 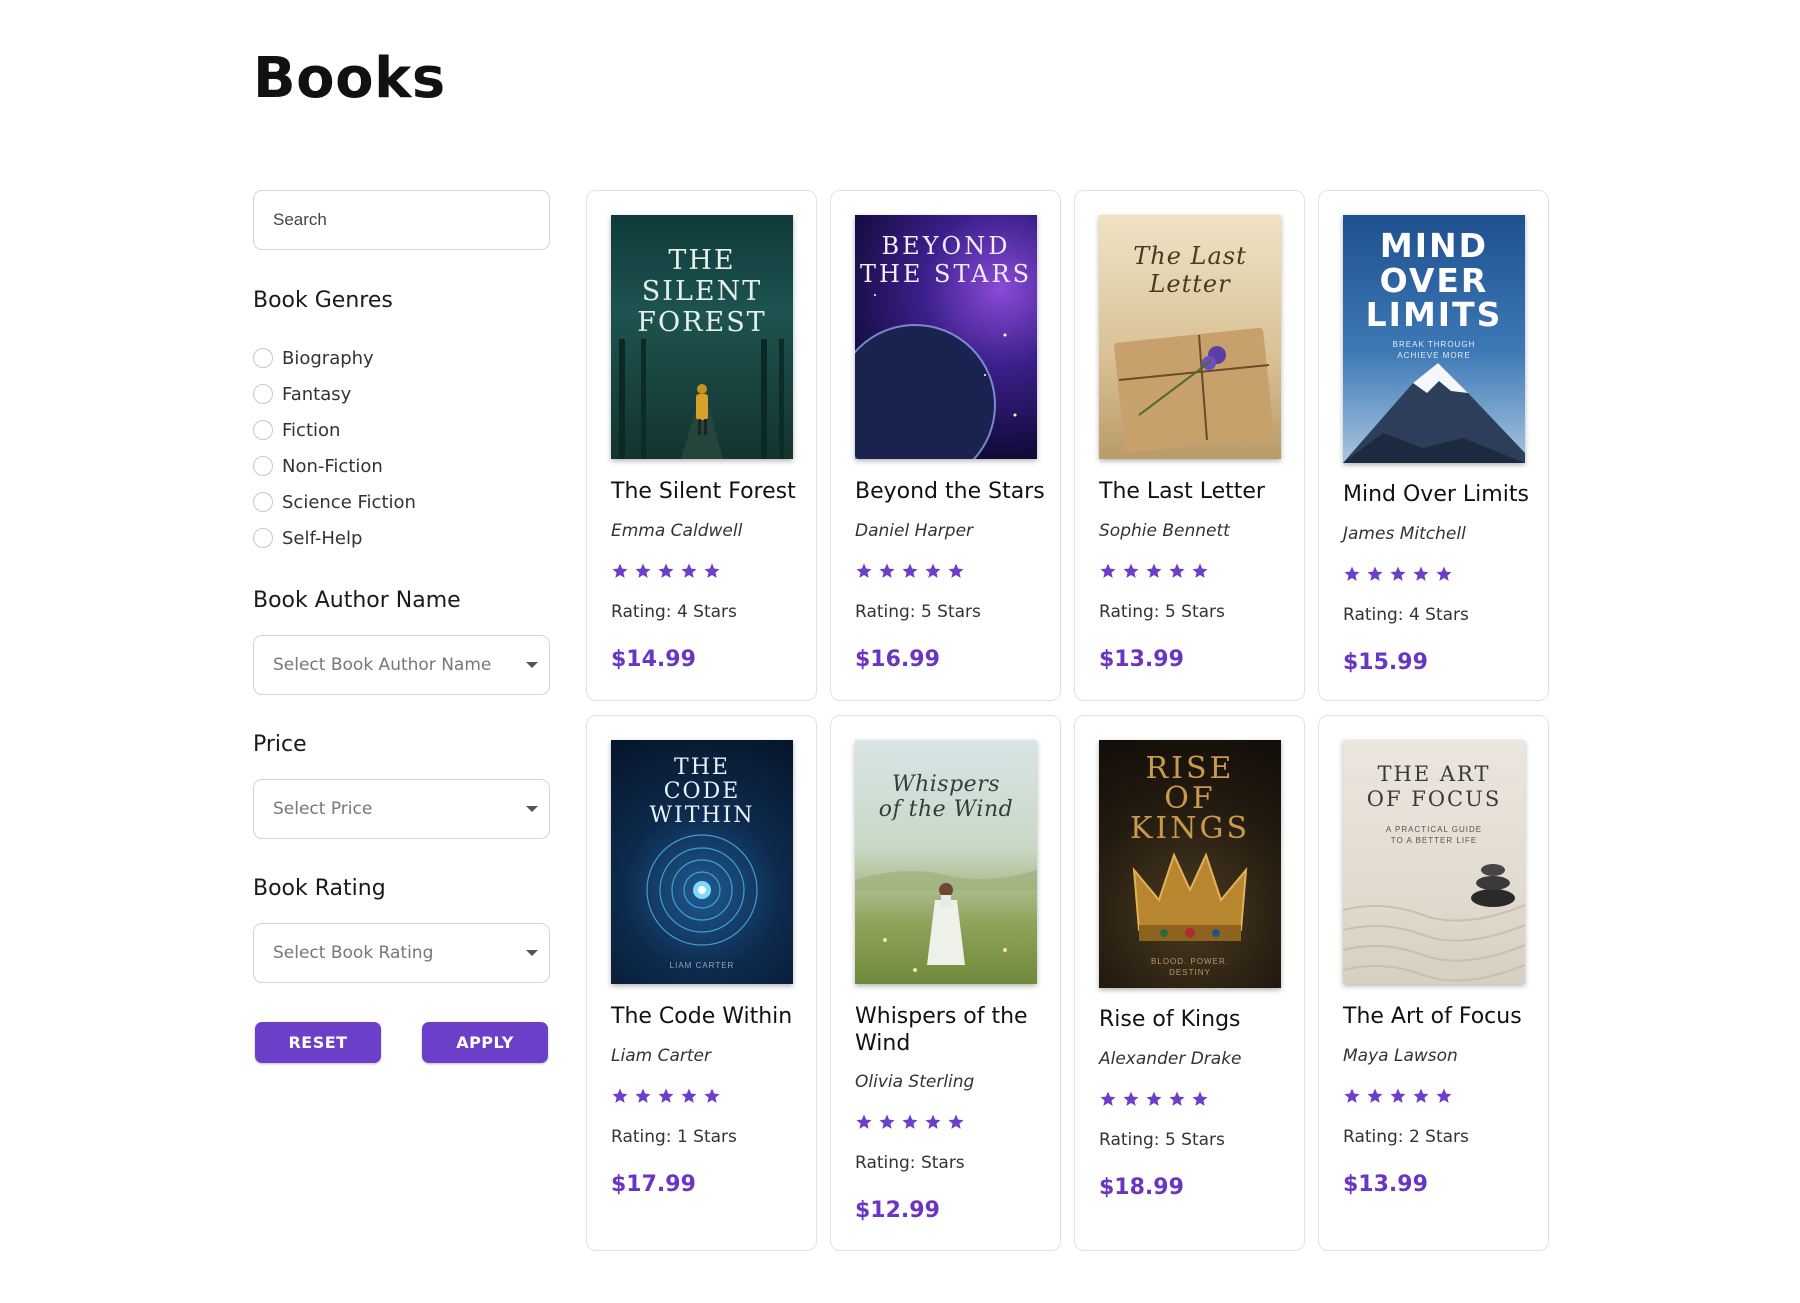 I want to click on book-title: The Art of Focus, so click(x=1438, y=1016).